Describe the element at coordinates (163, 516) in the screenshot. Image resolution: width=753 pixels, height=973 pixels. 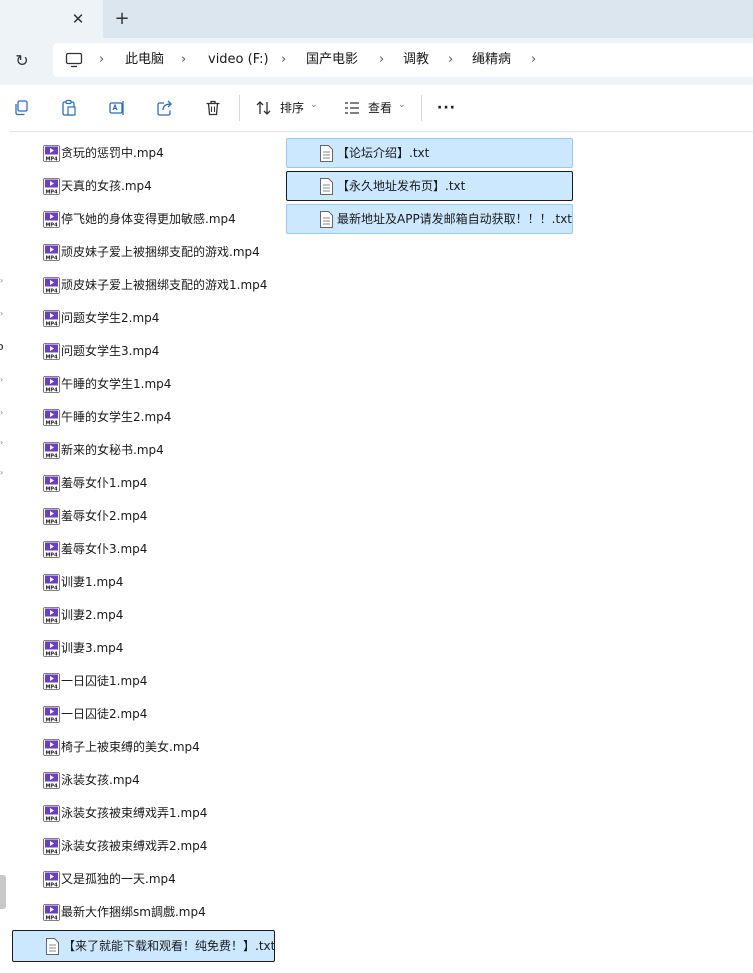
I see `list-item: MP4 羞辱女仆2.mp4` at that location.